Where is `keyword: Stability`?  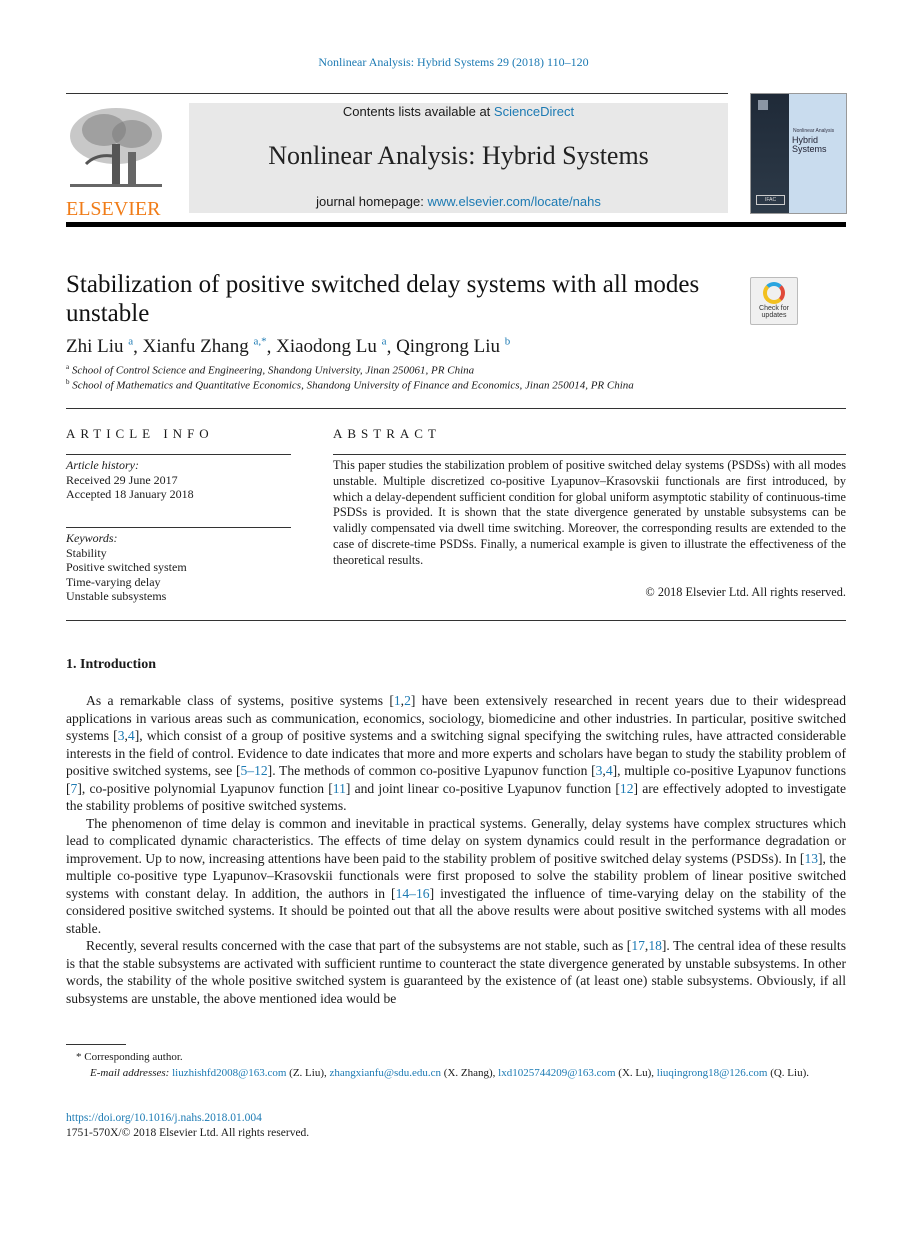
keyword: Stability is located at coordinates (86, 552).